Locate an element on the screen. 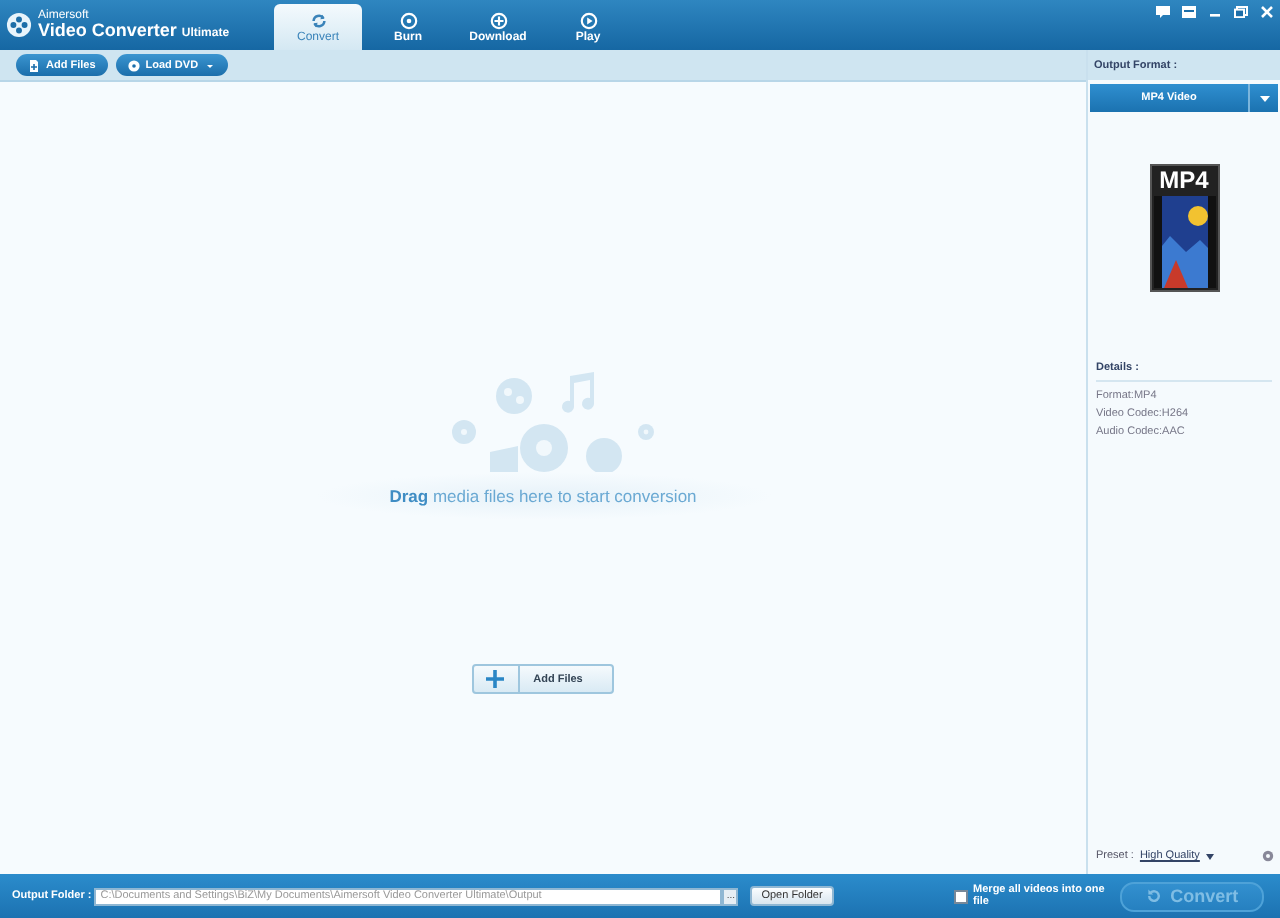 This screenshot has height=918, width=1280. register-icon is located at coordinates (1189, 12).